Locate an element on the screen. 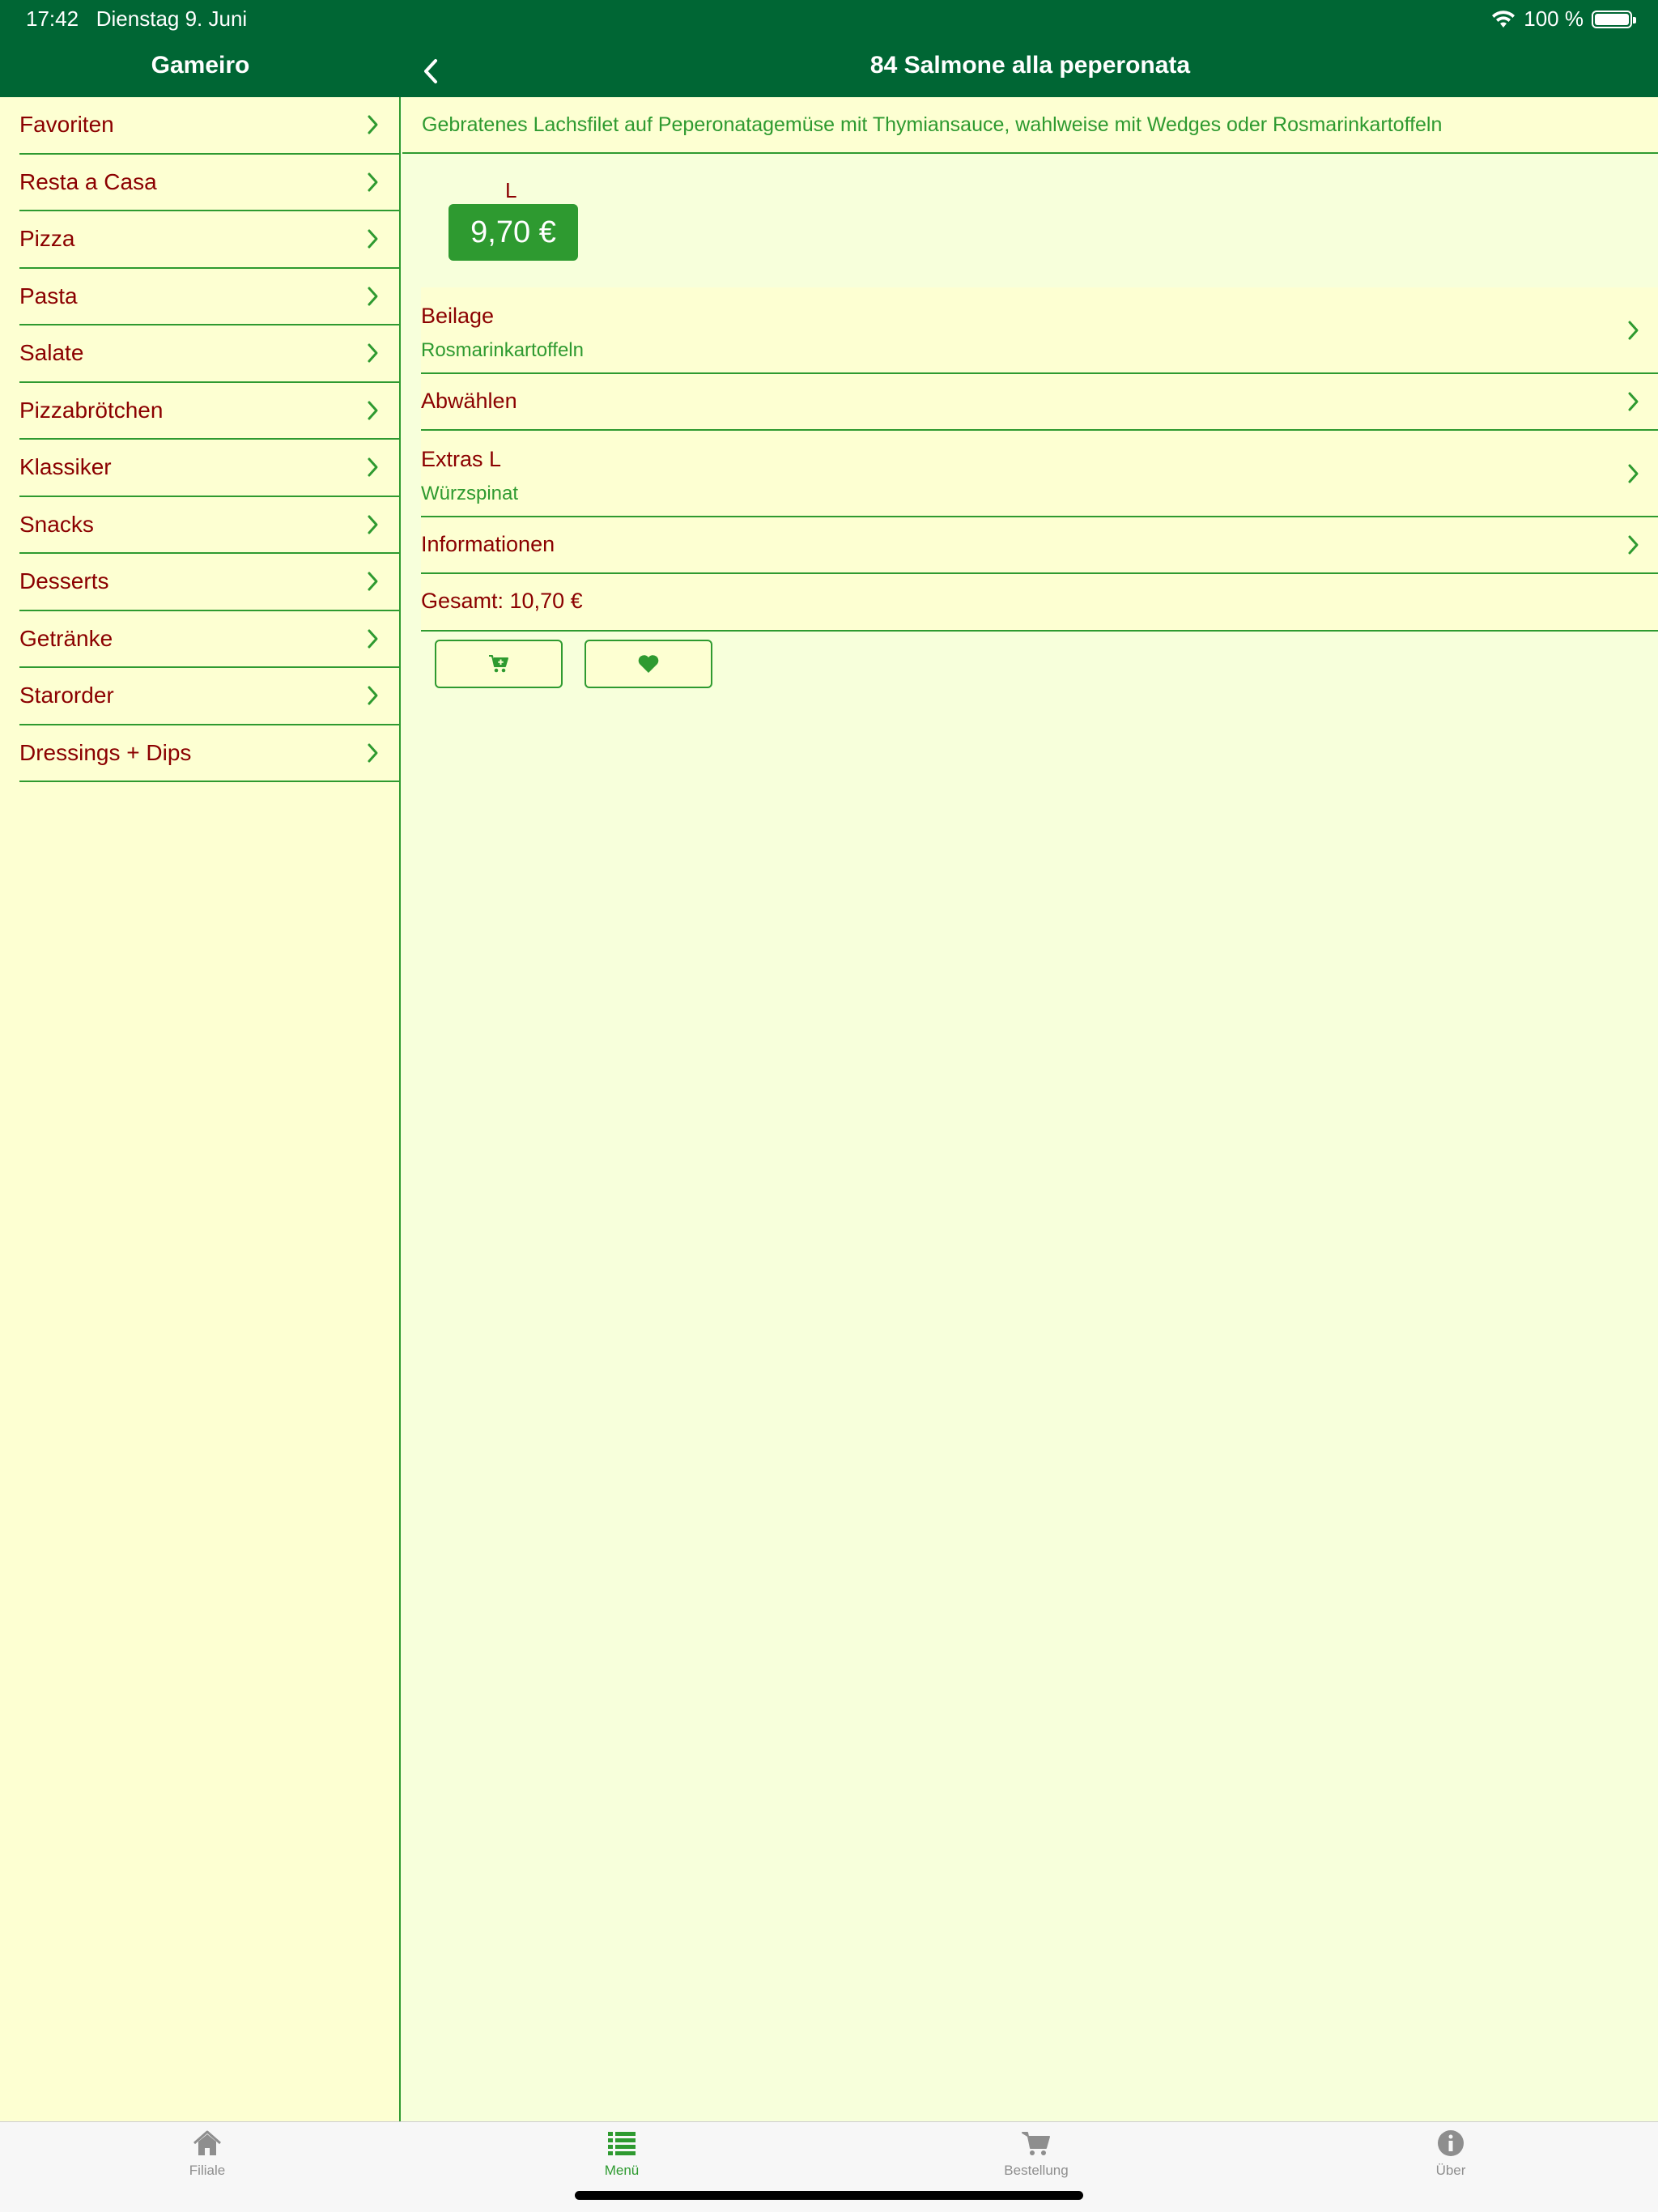 This screenshot has width=1658, height=2212. sidebar-item-dressings-dips: Dressings + Dips is located at coordinates (209, 753).